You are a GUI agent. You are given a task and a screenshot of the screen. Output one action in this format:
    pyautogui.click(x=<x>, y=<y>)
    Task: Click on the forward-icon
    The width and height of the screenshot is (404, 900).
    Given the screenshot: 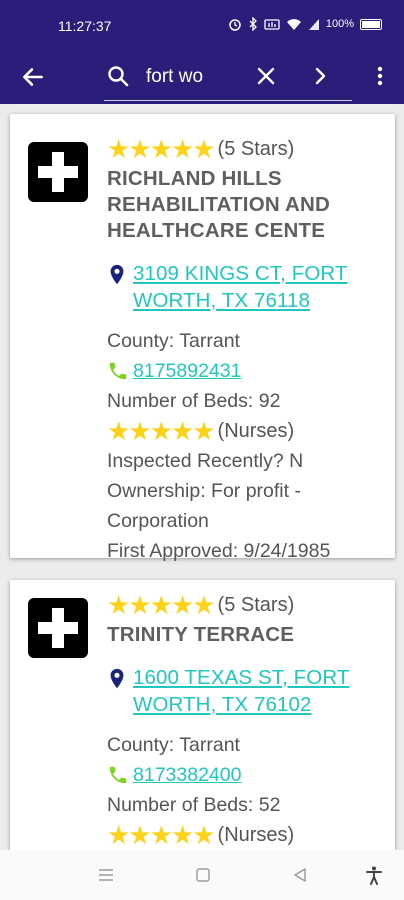 What is the action you would take?
    pyautogui.click(x=320, y=76)
    